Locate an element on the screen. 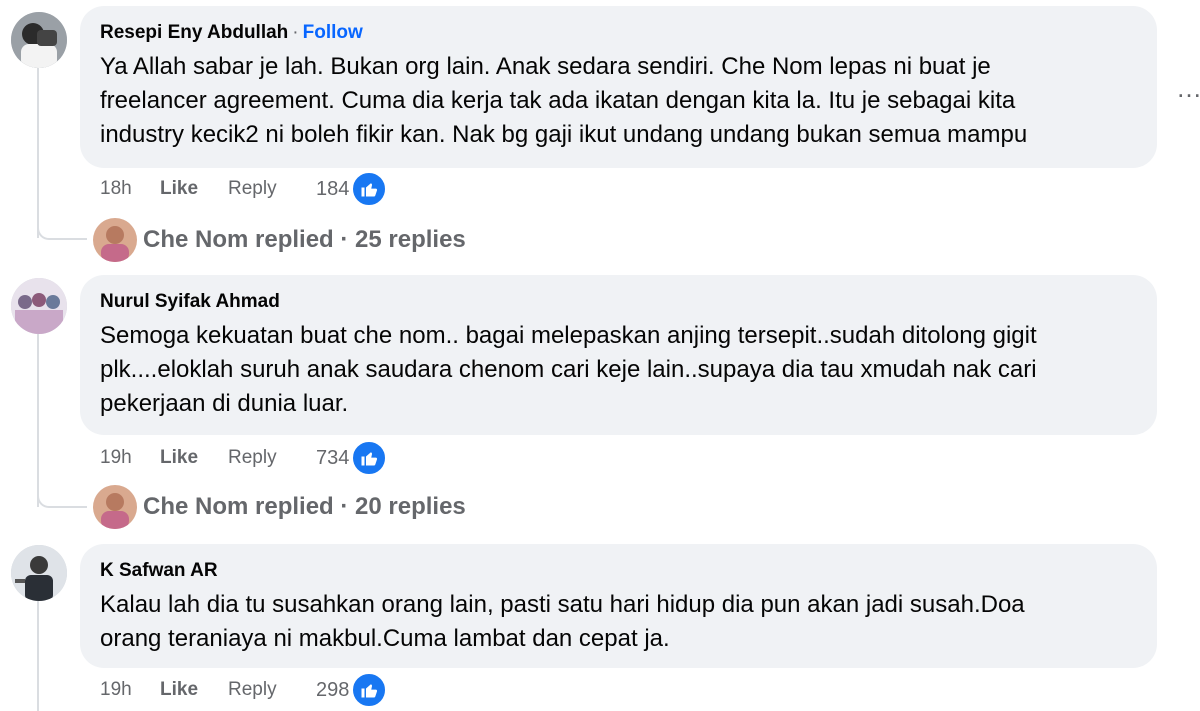 Image resolution: width=1200 pixels, height=711 pixels. author-name: K Safwan AR is located at coordinates (159, 570).